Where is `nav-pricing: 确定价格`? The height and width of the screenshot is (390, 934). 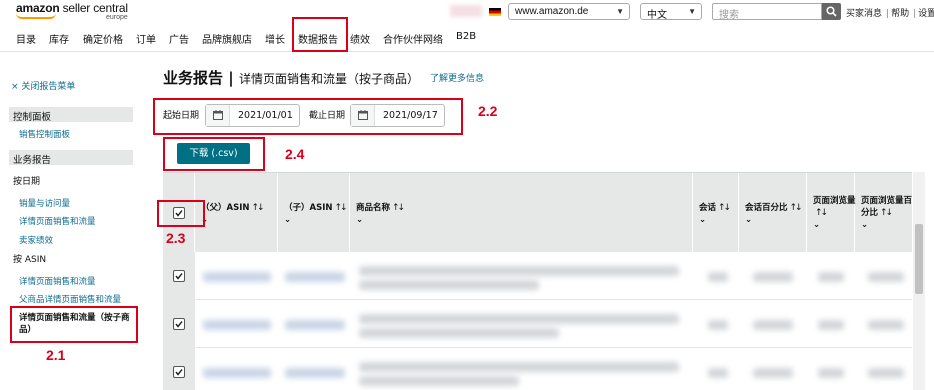 nav-pricing: 确定价格 is located at coordinates (103, 38).